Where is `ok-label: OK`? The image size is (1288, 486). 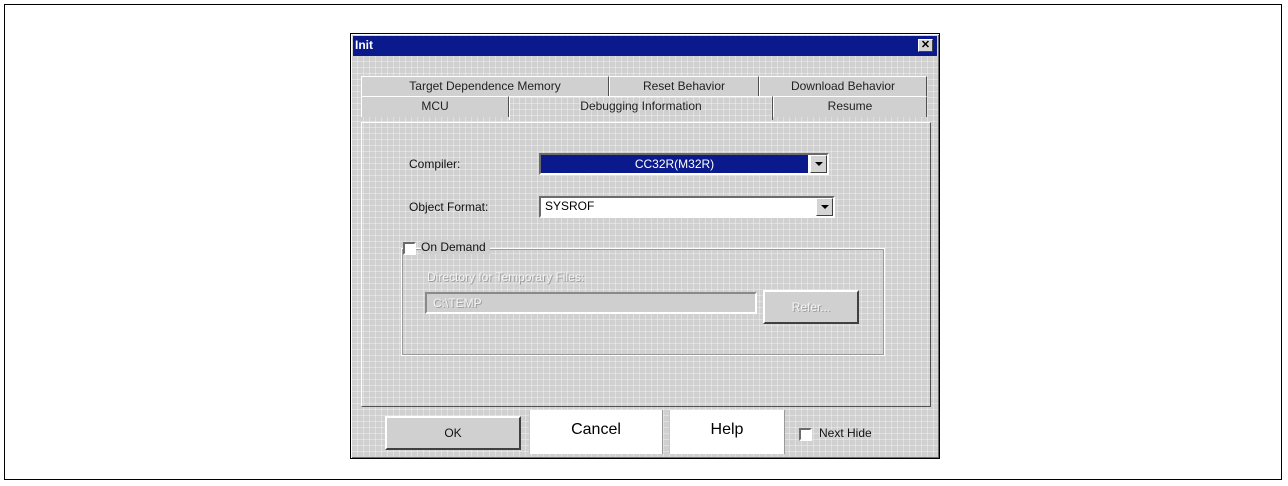
ok-label: OK is located at coordinates (453, 433).